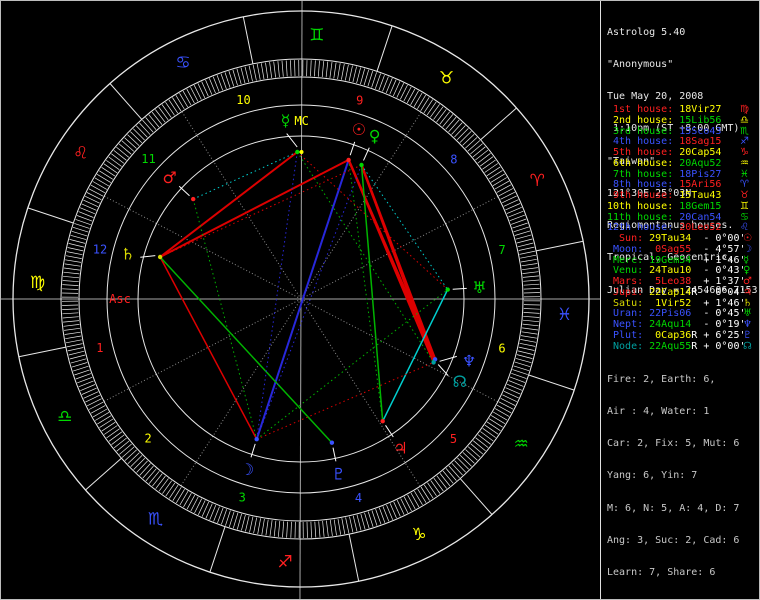 This screenshot has width=760, height=600. What do you see at coordinates (400, 447) in the screenshot?
I see `jupiter-icon: ♃` at bounding box center [400, 447].